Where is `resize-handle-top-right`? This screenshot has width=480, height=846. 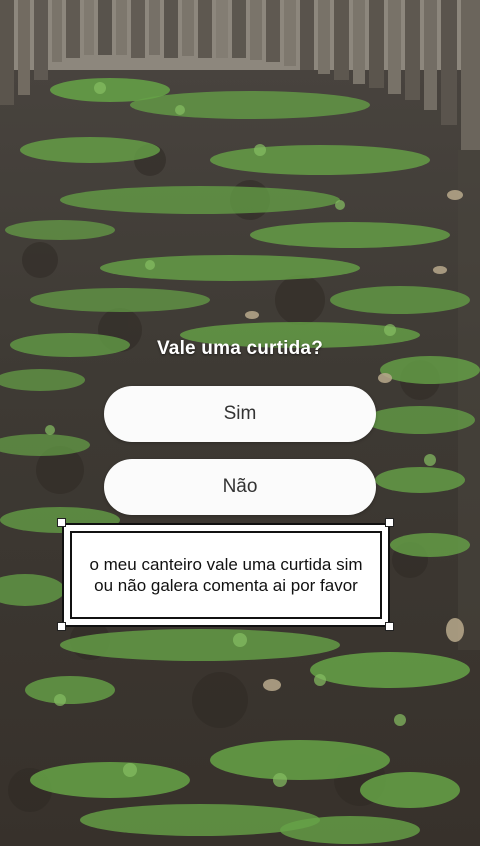
resize-handle-top-right is located at coordinates (389, 522).